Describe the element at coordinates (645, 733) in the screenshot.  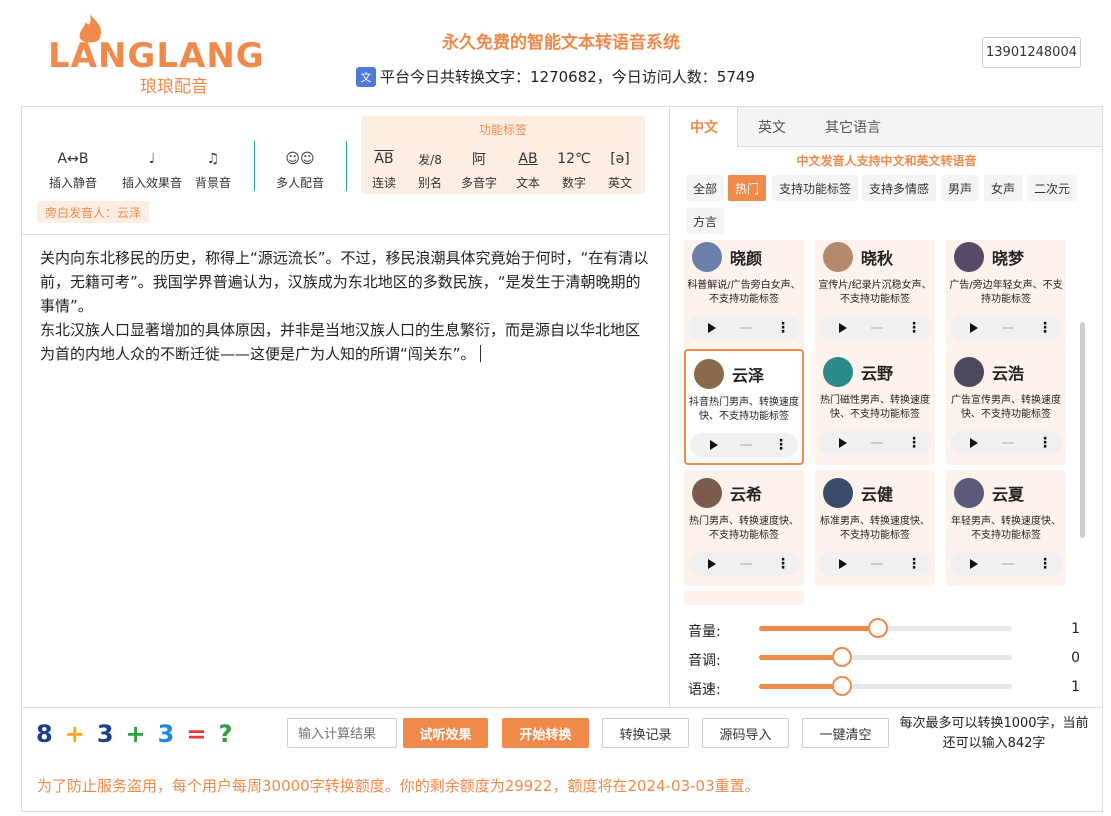
I see `history-button: 转换记录` at that location.